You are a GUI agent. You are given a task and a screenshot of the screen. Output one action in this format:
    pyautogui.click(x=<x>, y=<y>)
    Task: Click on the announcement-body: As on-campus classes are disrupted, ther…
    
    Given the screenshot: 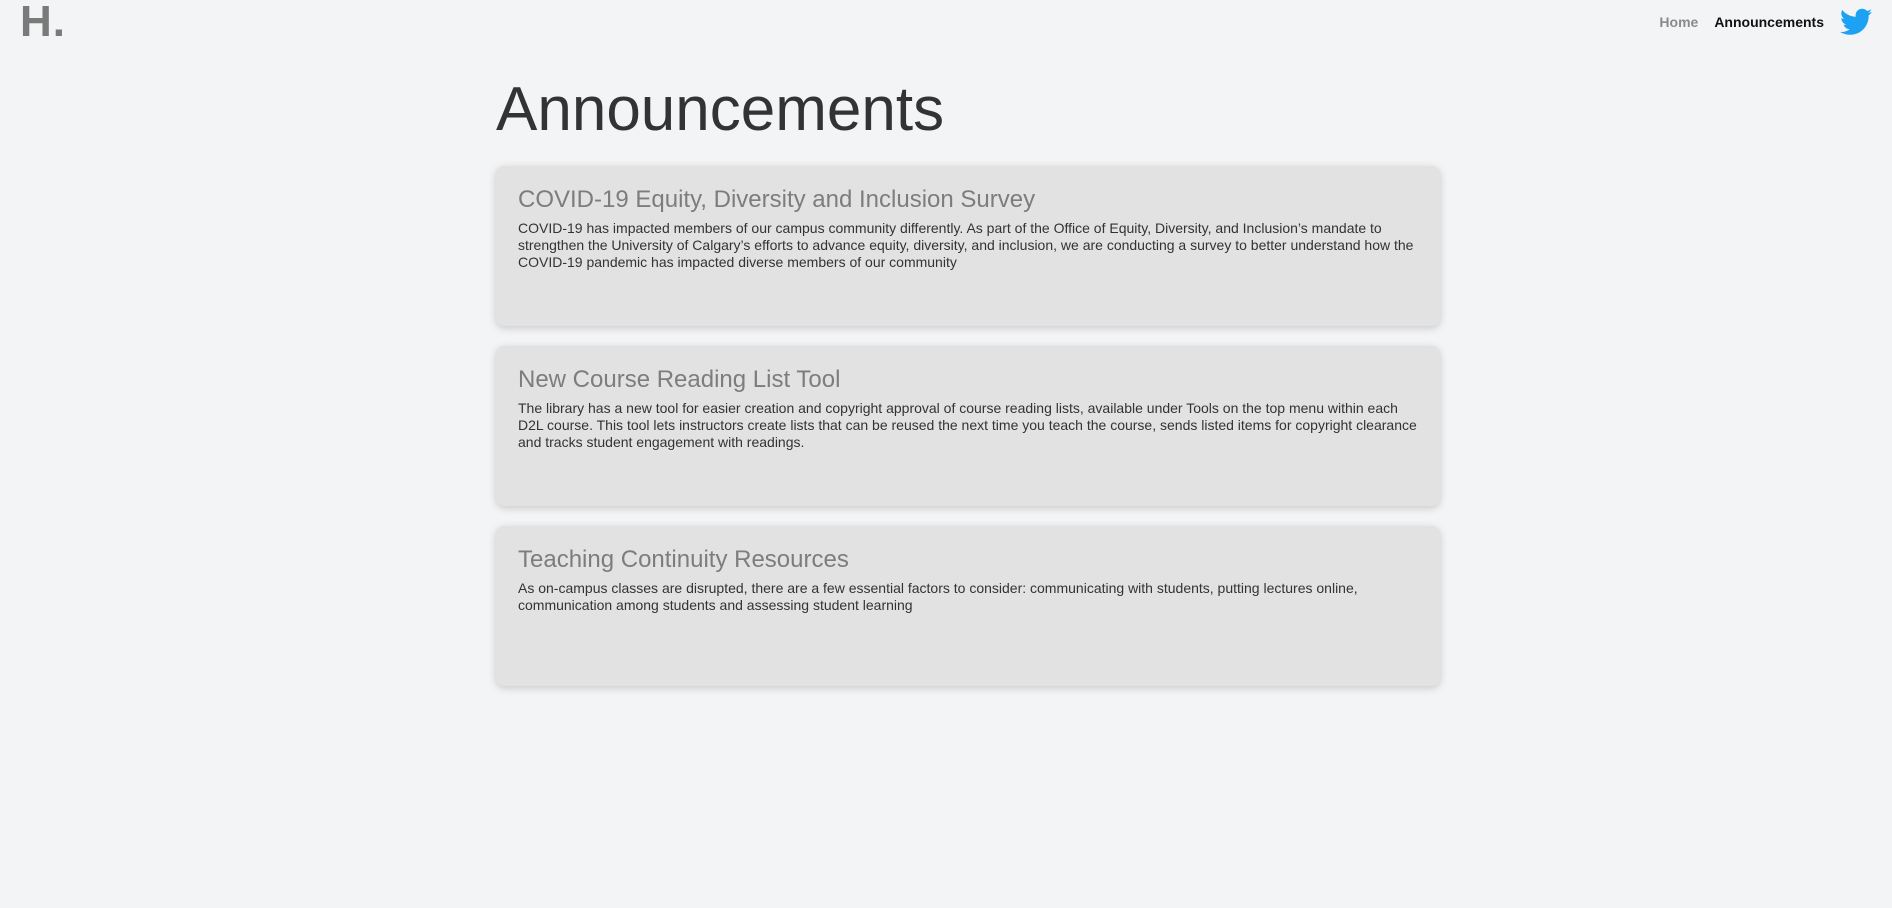 What is the action you would take?
    pyautogui.click(x=938, y=596)
    